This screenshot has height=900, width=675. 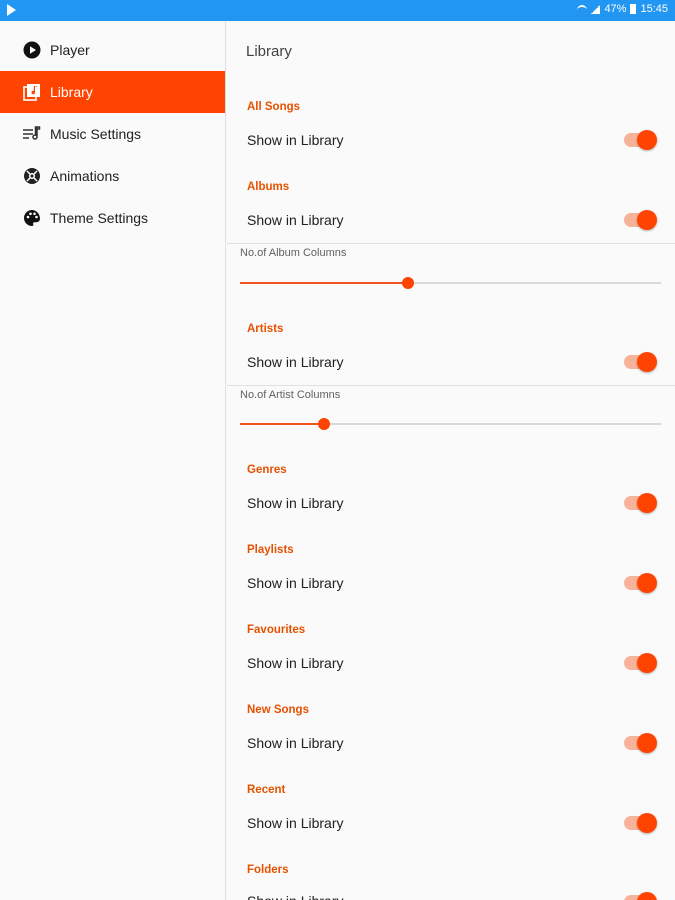 I want to click on sidebar-item-label: Player, so click(x=70, y=50).